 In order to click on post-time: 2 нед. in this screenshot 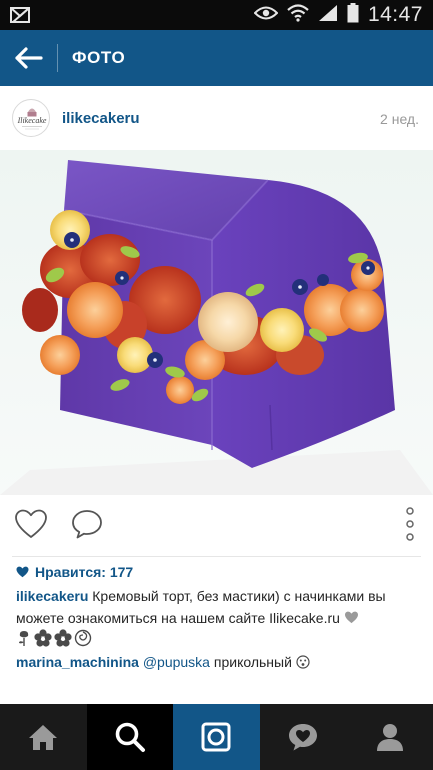, I will do `click(399, 119)`.